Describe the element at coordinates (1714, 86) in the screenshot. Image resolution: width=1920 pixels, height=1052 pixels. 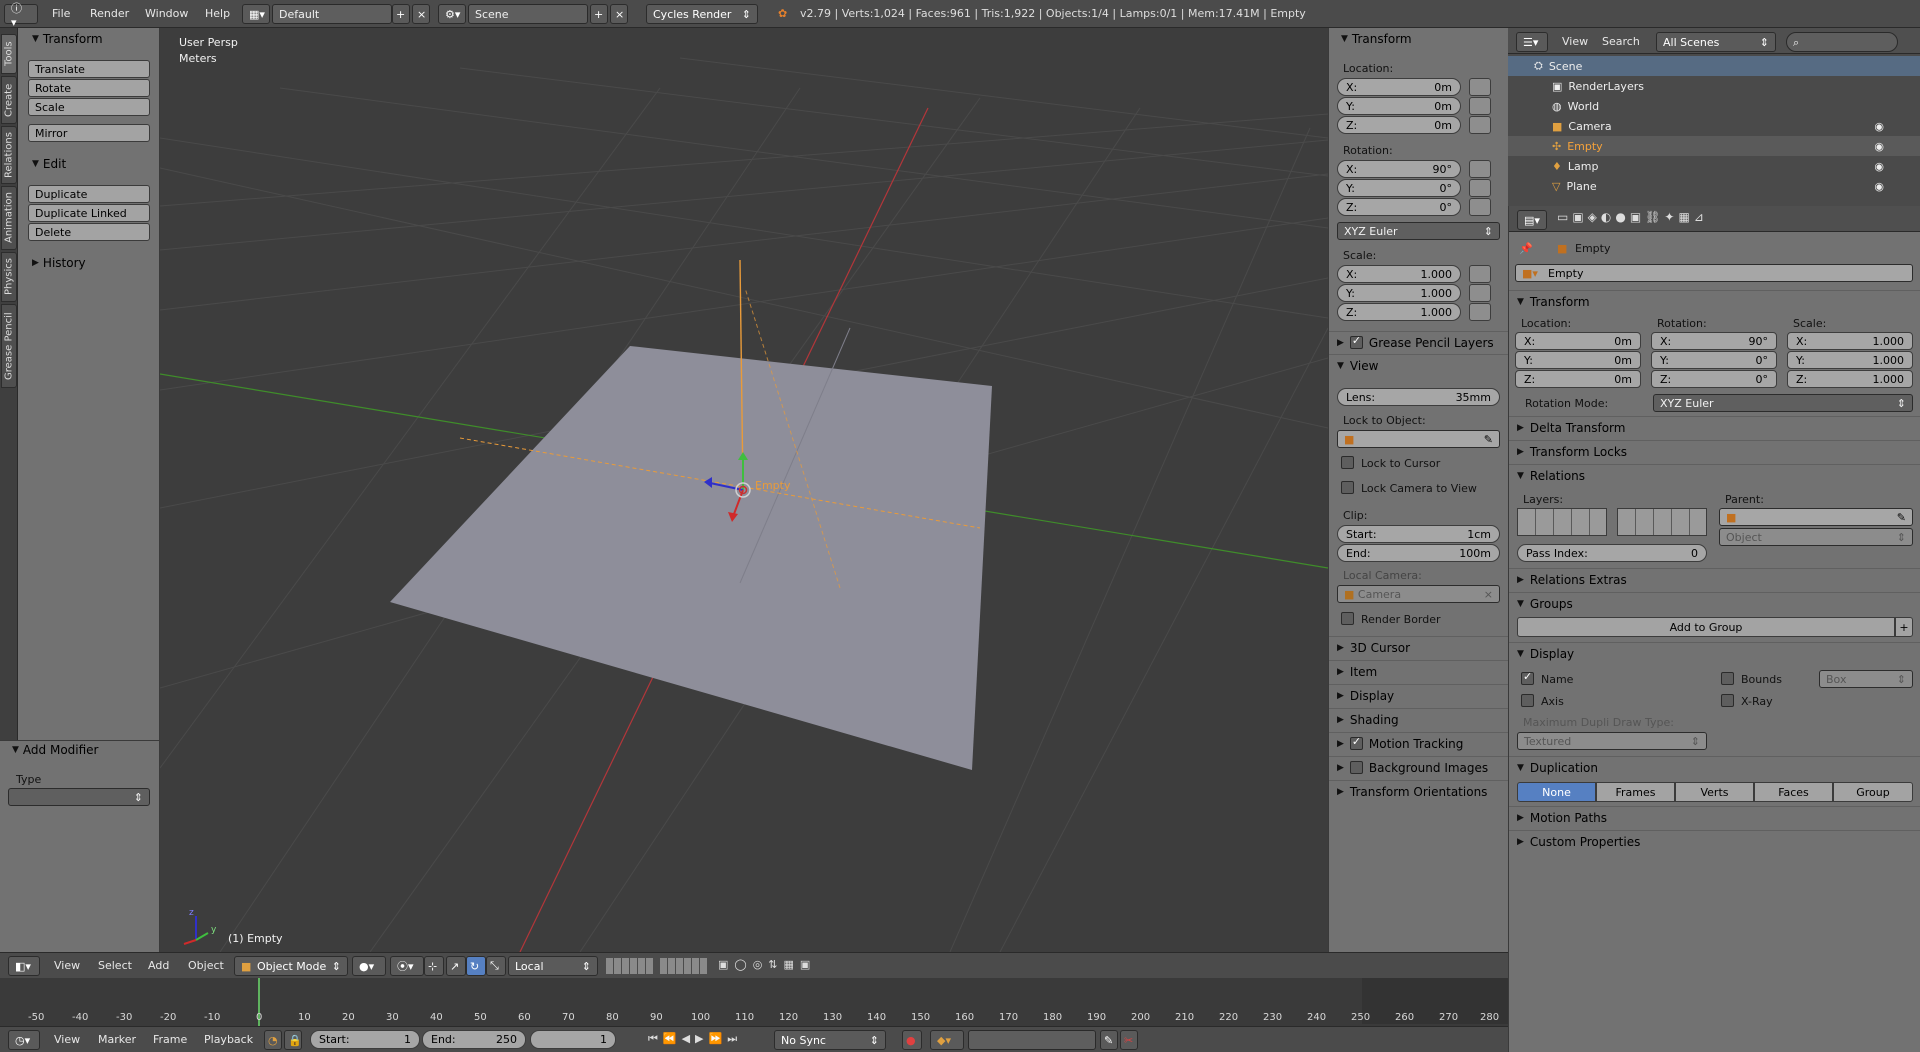
I see `outliner-row-renderlayers: ▣ RenderLayers` at that location.